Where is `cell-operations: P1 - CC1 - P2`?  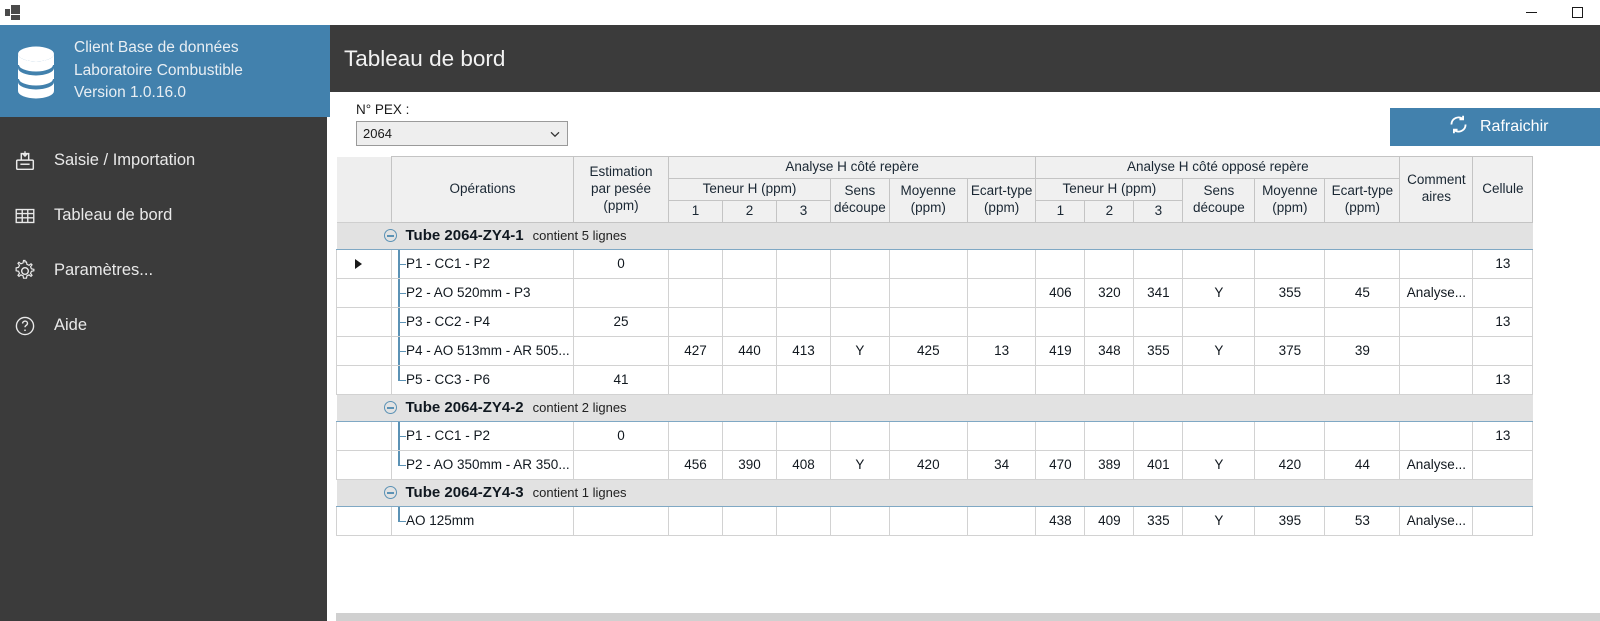
cell-operations: P1 - CC1 - P2 is located at coordinates (482, 263).